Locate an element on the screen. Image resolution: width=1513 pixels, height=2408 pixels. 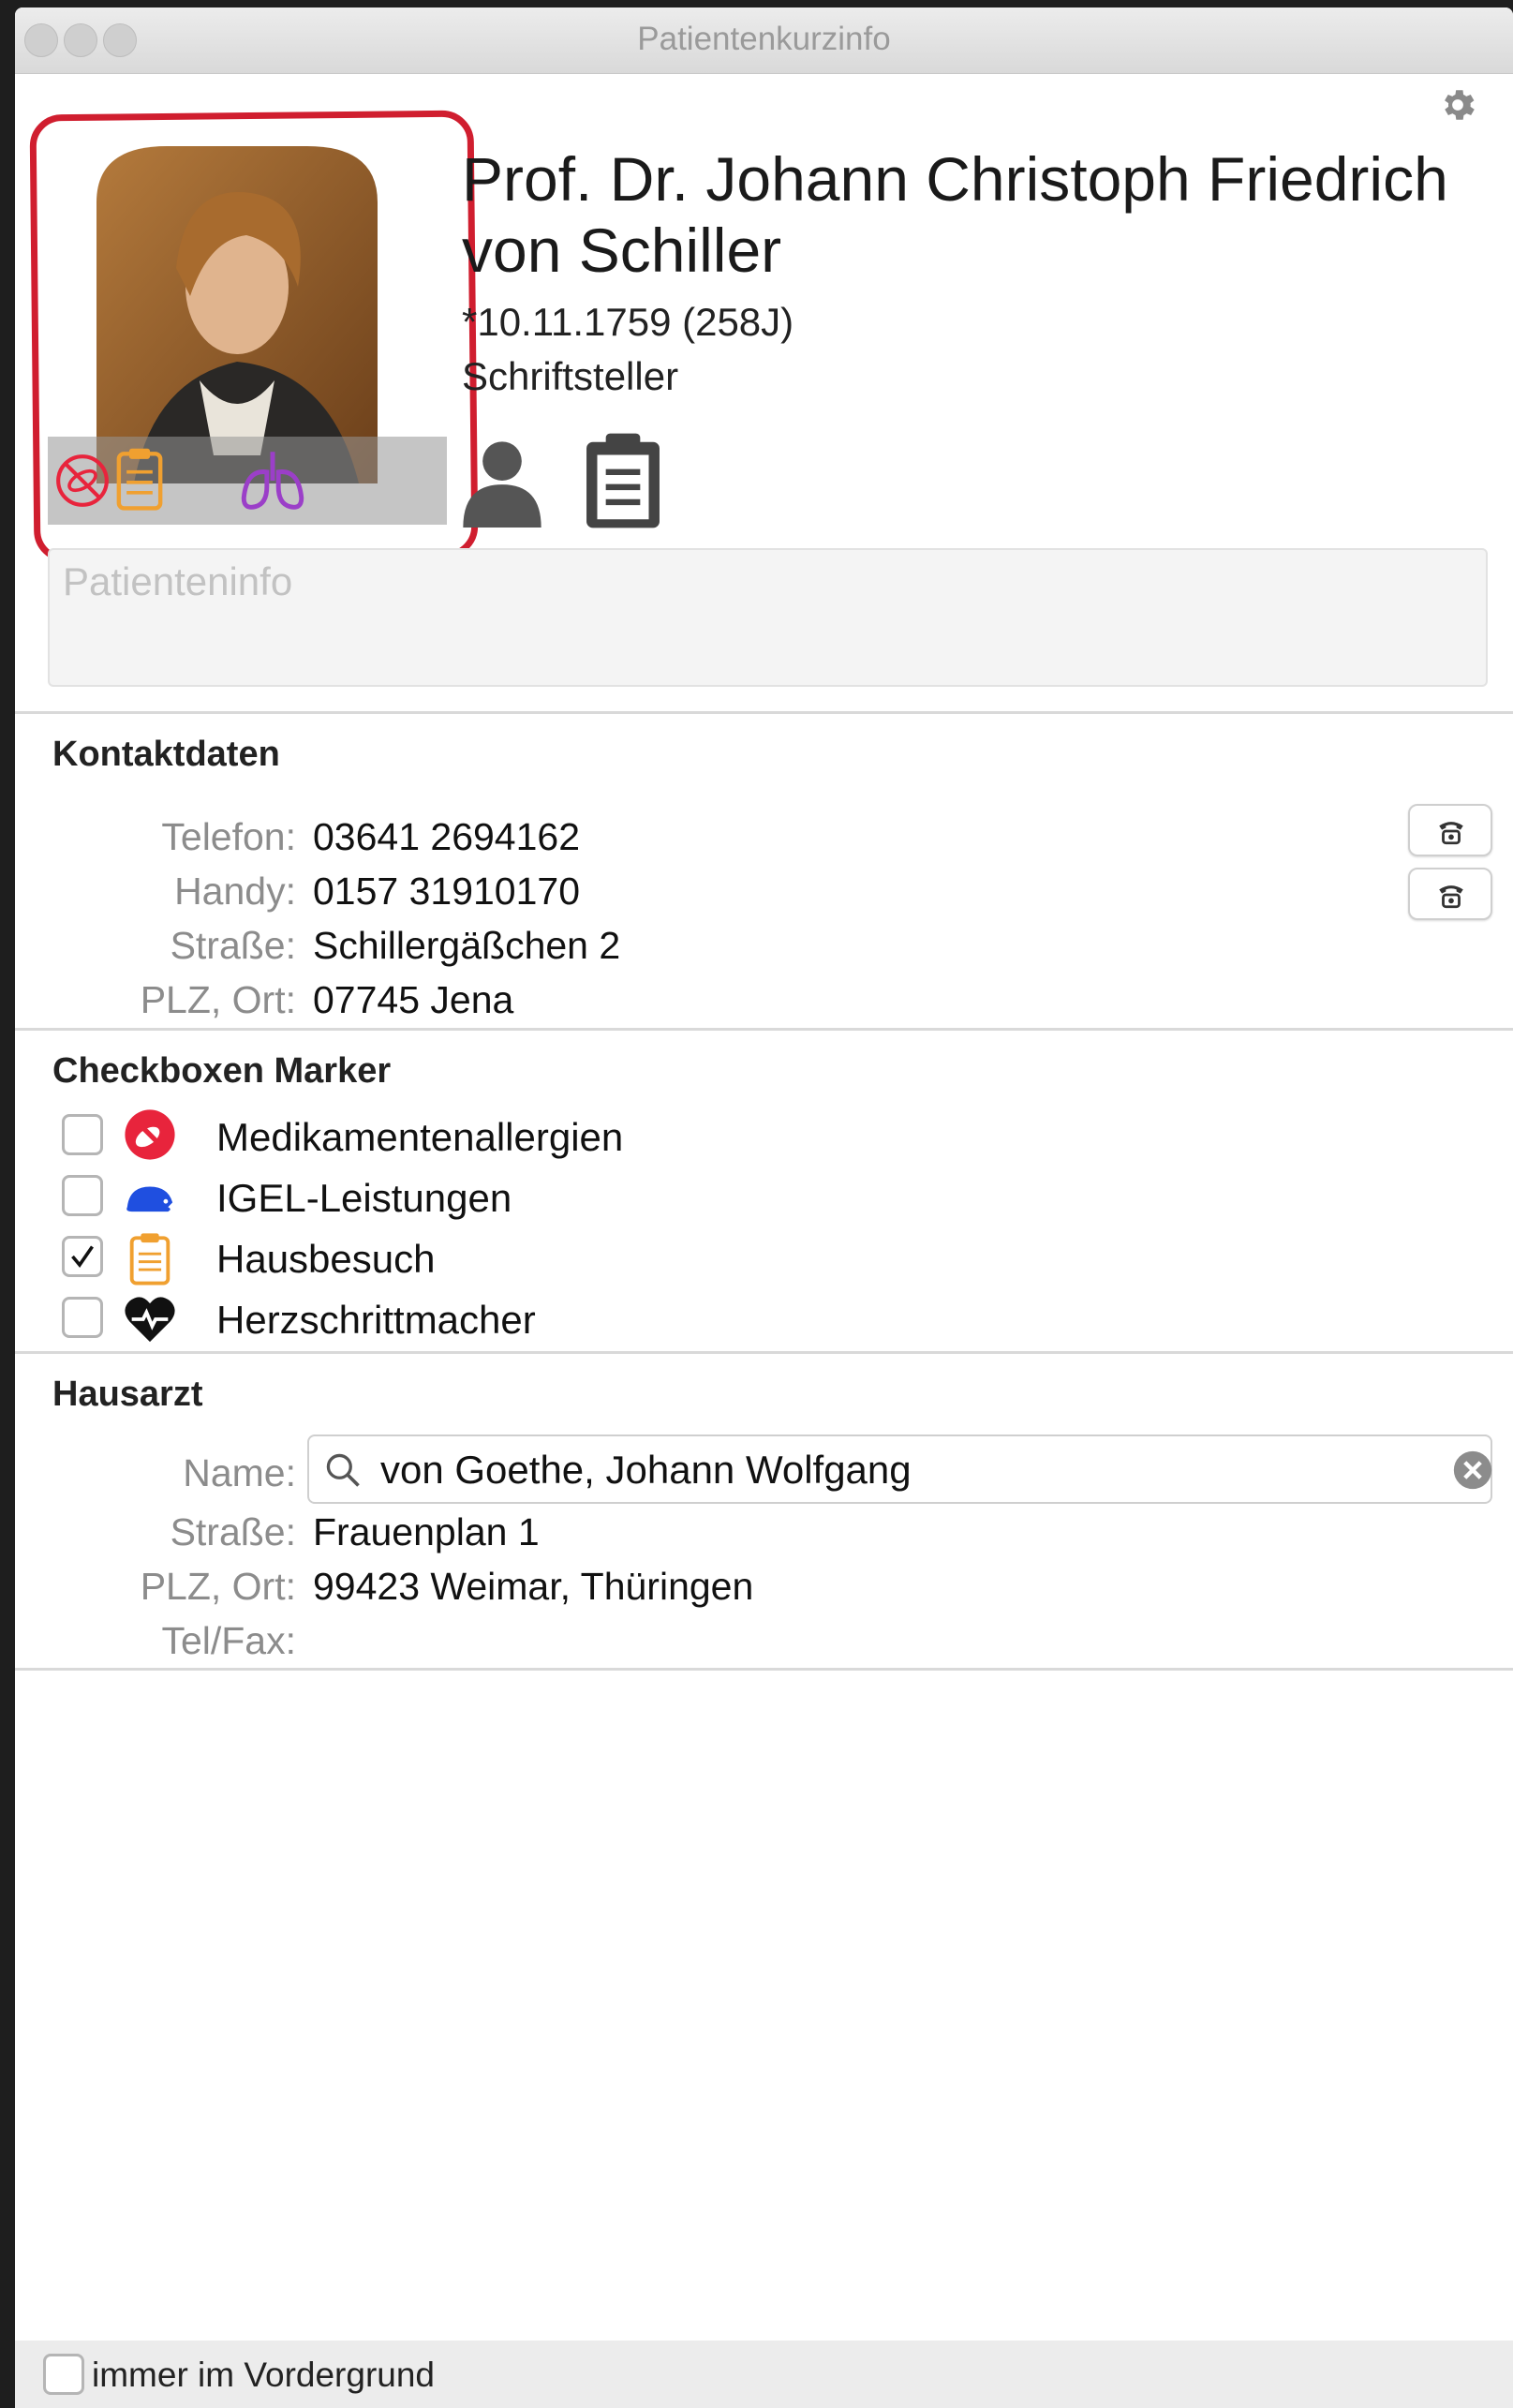
street-label: Straße: is located at coordinates (233, 946).